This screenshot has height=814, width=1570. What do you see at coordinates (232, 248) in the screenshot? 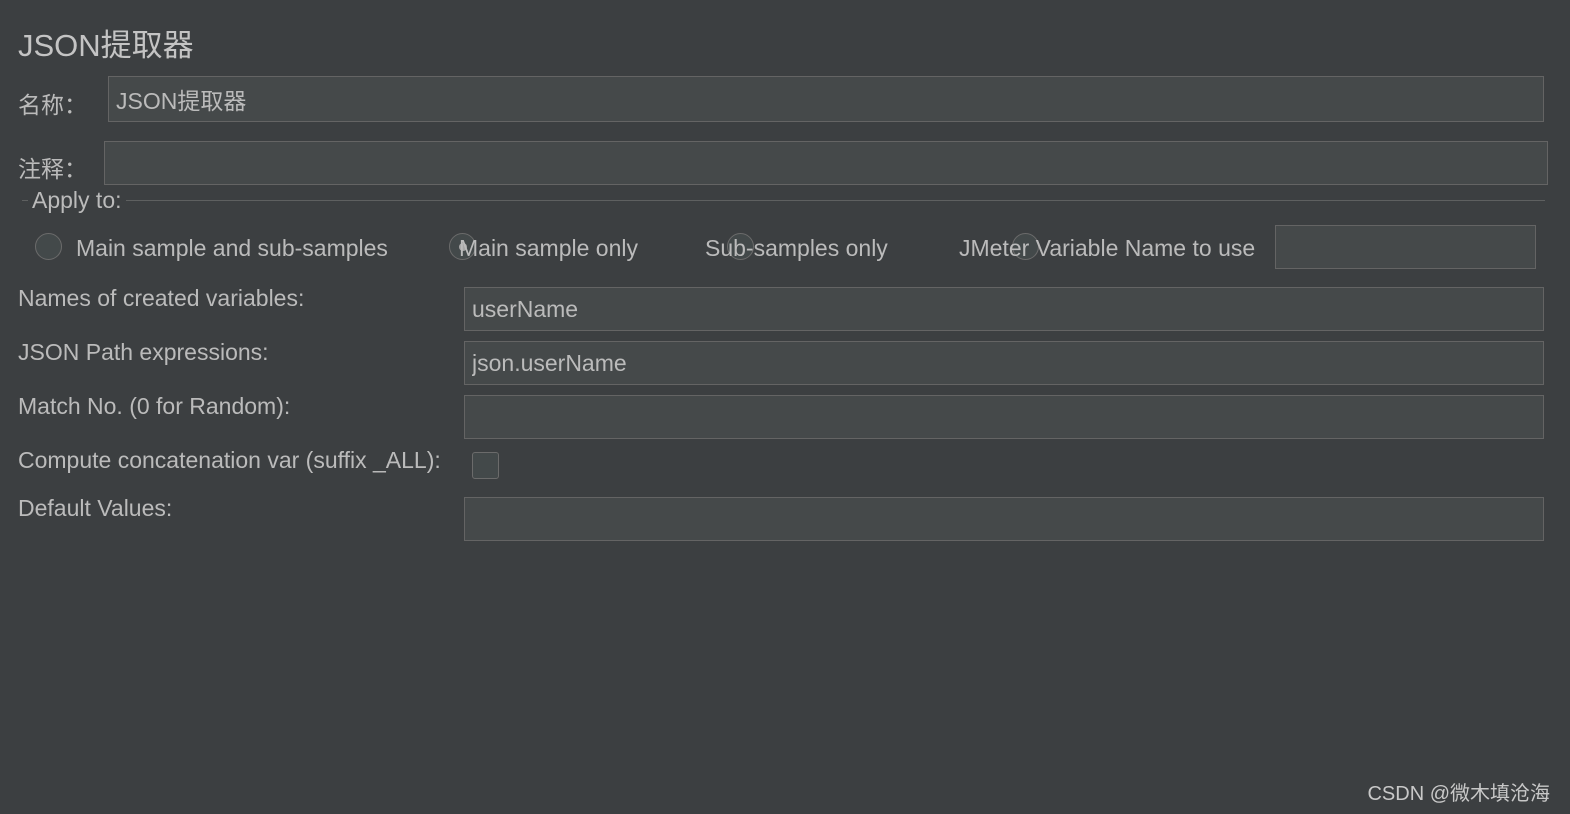
I see `radio-main-and-sub-label: Main sample and sub-samples` at bounding box center [232, 248].